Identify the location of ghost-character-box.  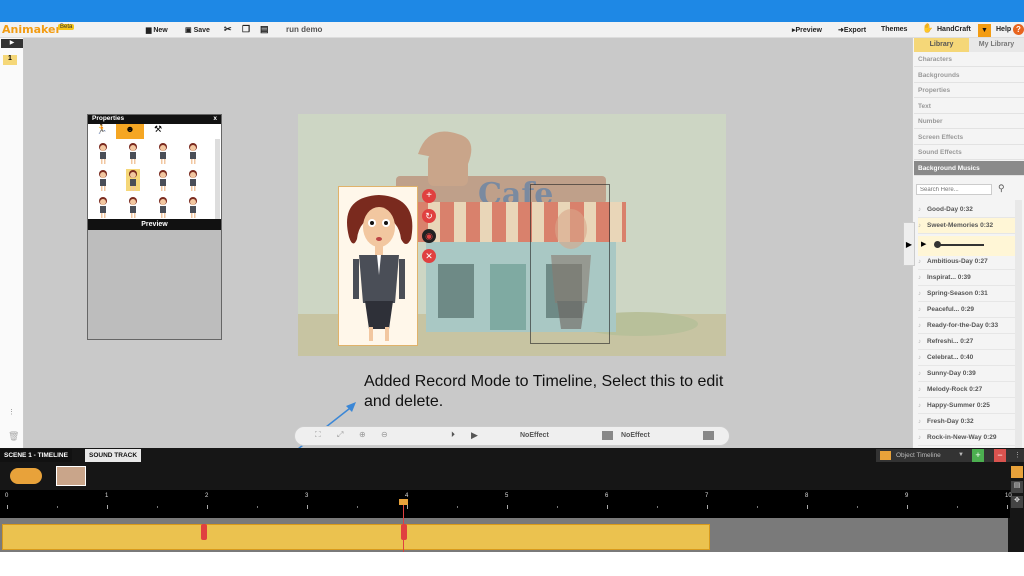
(570, 264).